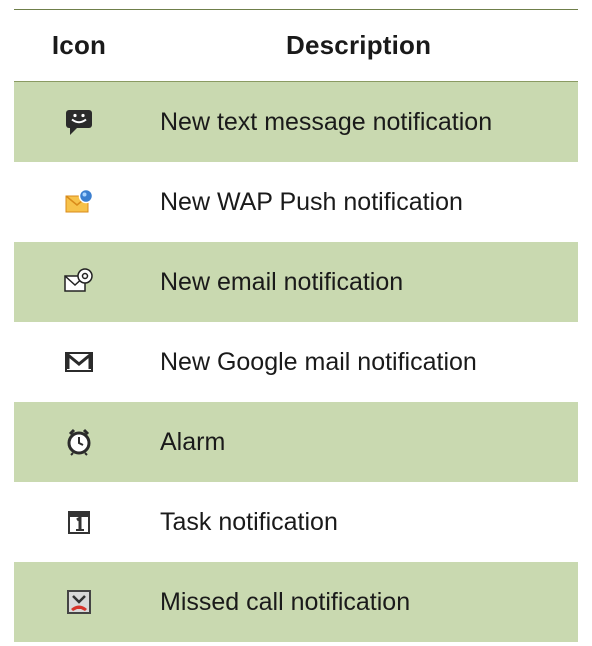 Image resolution: width=592 pixels, height=646 pixels. I want to click on google-mail-icon, so click(79, 362).